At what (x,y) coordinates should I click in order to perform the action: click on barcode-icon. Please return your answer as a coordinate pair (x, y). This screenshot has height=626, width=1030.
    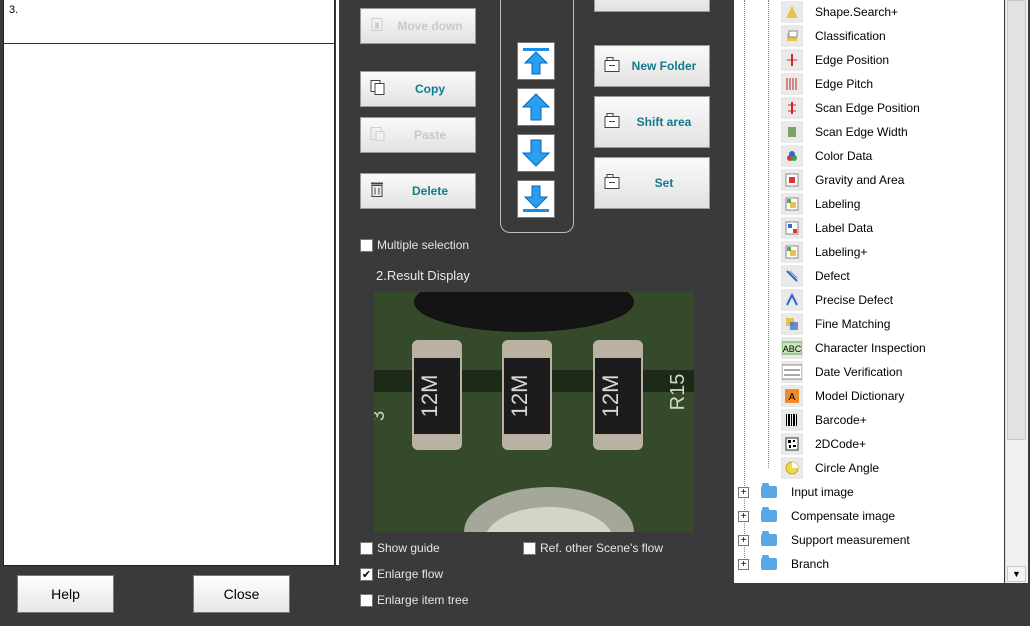
    Looking at the image, I should click on (792, 420).